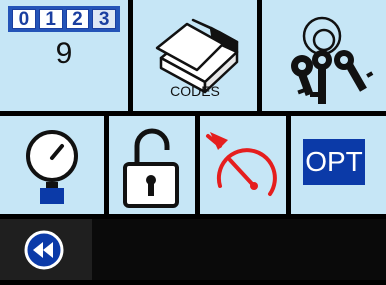 This screenshot has width=386, height=285. I want to click on speed-reset-tile, so click(243, 165).